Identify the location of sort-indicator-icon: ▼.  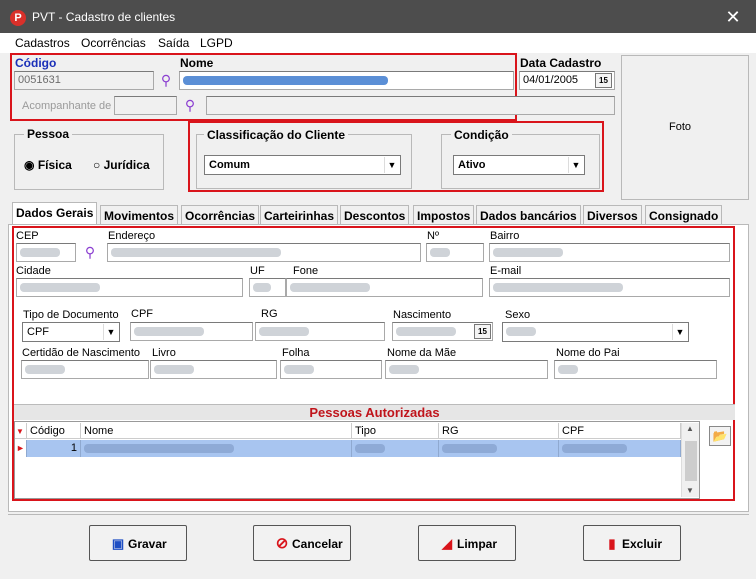
(21, 431).